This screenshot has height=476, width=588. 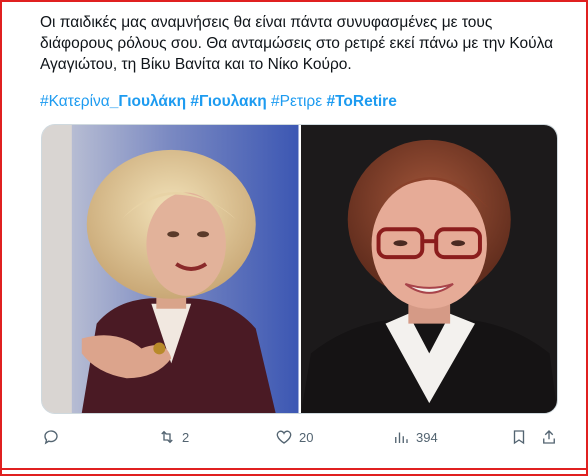 I want to click on hashtag-gioulaki: #Γιουλακη, so click(x=228, y=101).